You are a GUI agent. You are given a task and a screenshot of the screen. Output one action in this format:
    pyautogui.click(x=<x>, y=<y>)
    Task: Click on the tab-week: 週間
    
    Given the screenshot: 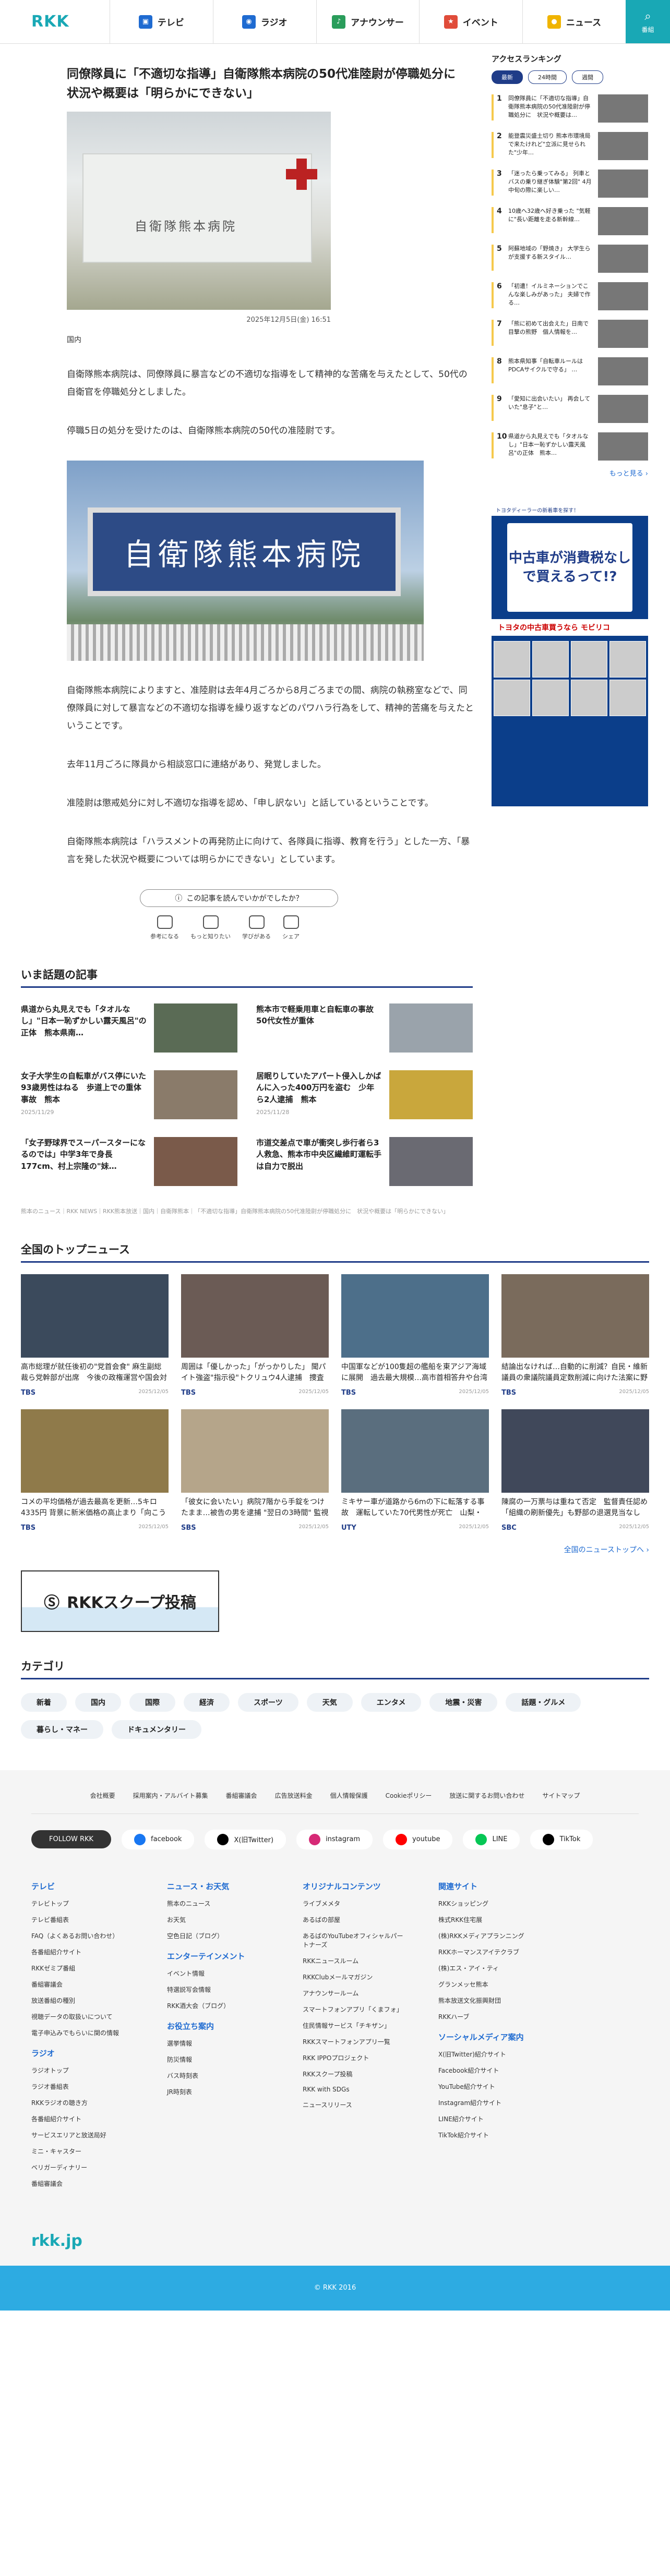 What is the action you would take?
    pyautogui.click(x=588, y=77)
    